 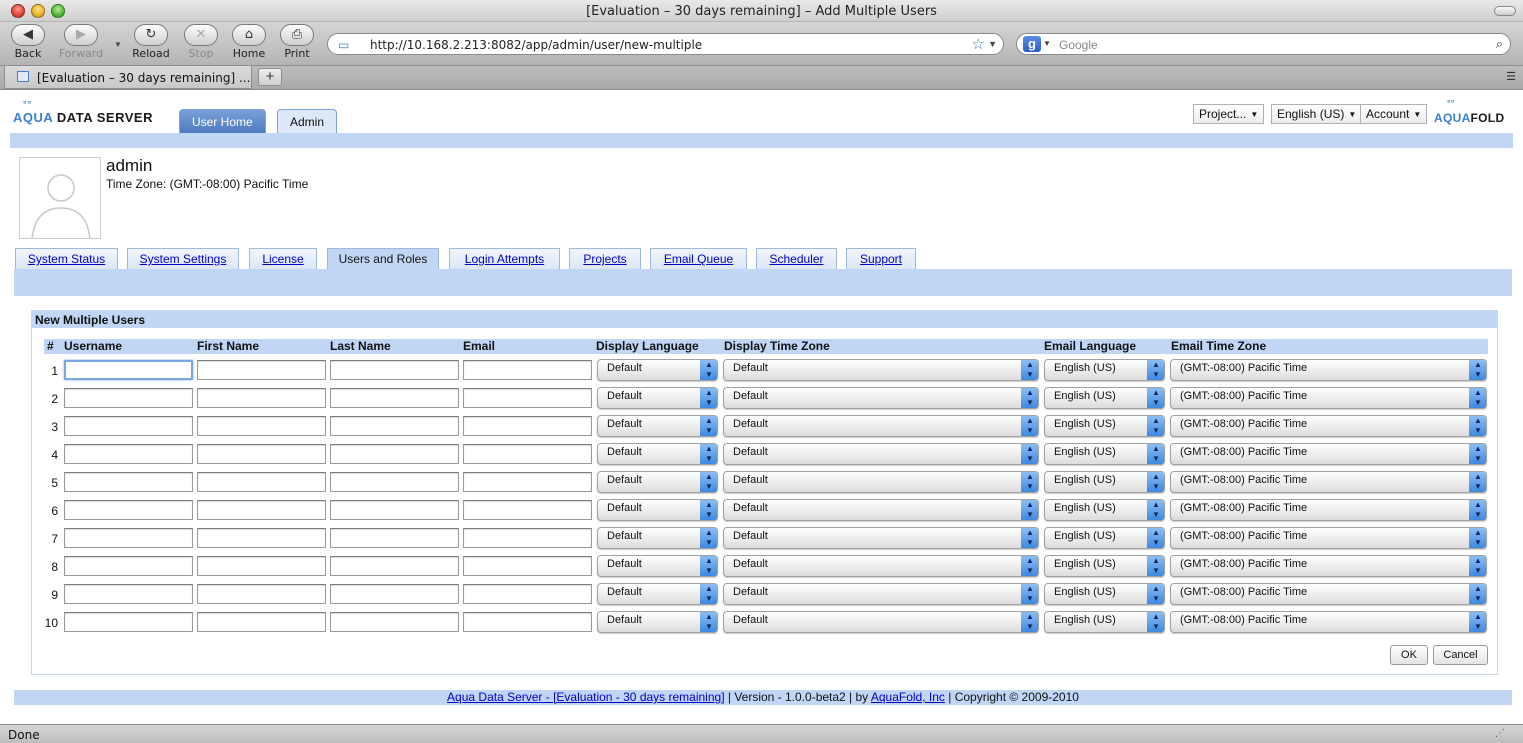 I want to click on account-menu: Account ▼, so click(x=1394, y=114).